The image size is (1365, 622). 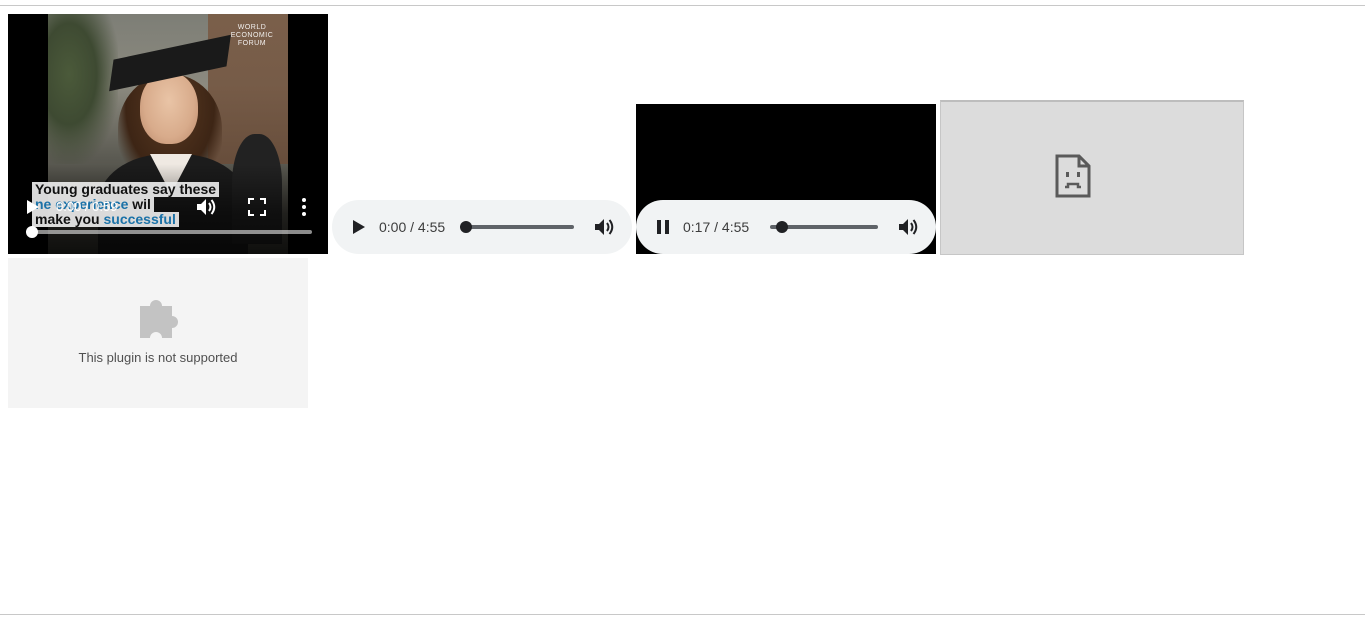 I want to click on fullscreen-icon, so click(x=257, y=207).